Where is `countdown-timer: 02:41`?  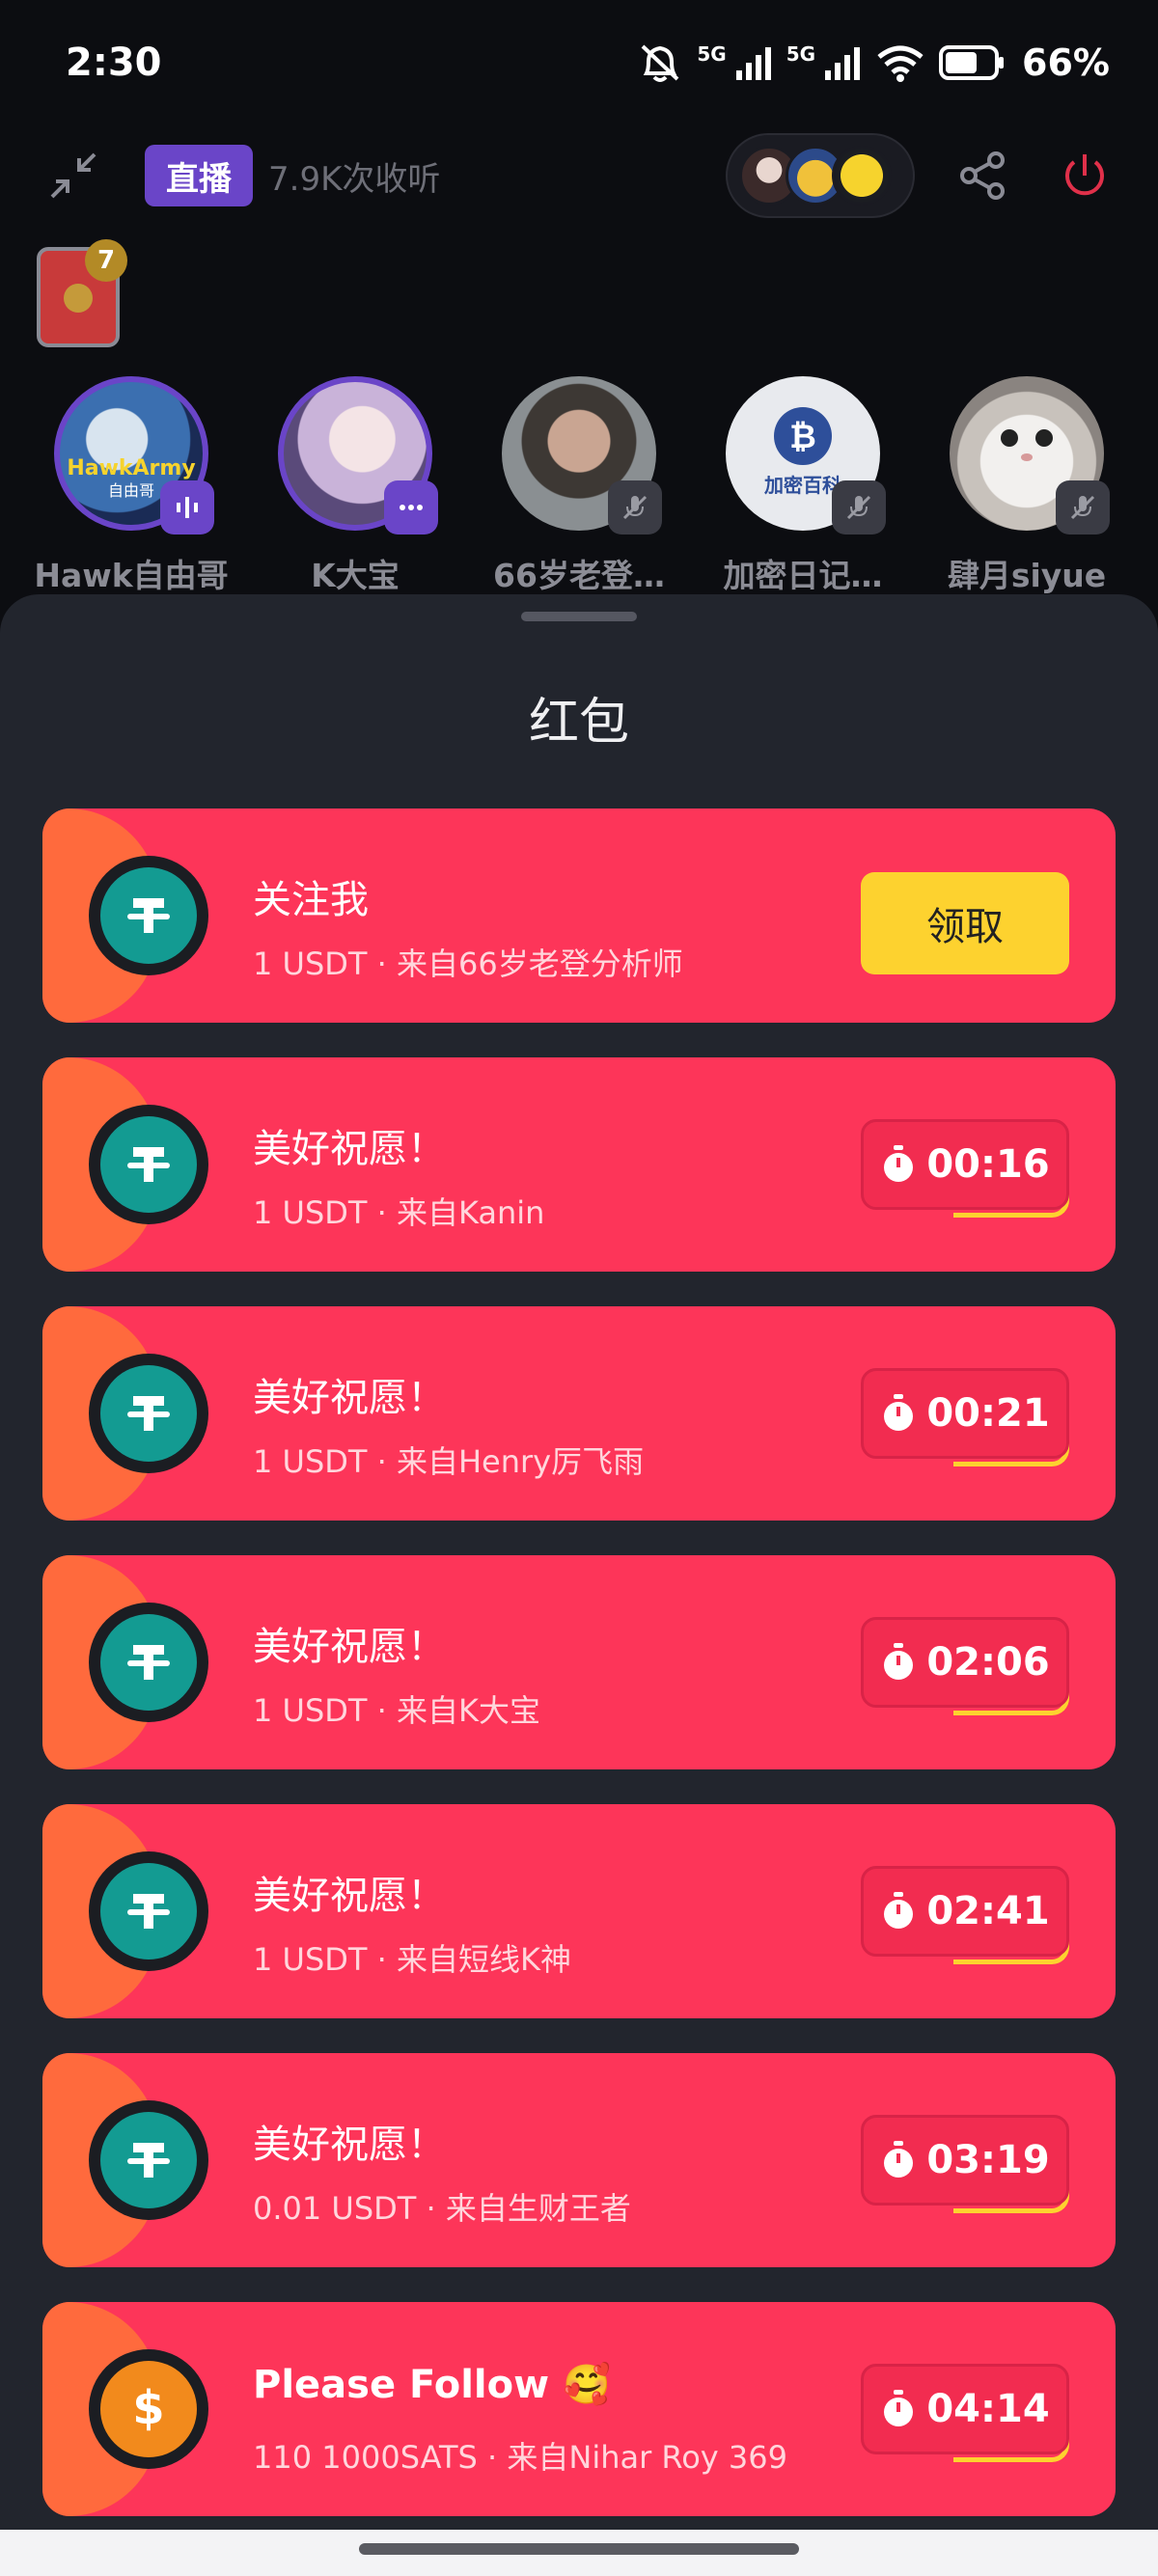
countdown-timer: 02:41 is located at coordinates (965, 1912).